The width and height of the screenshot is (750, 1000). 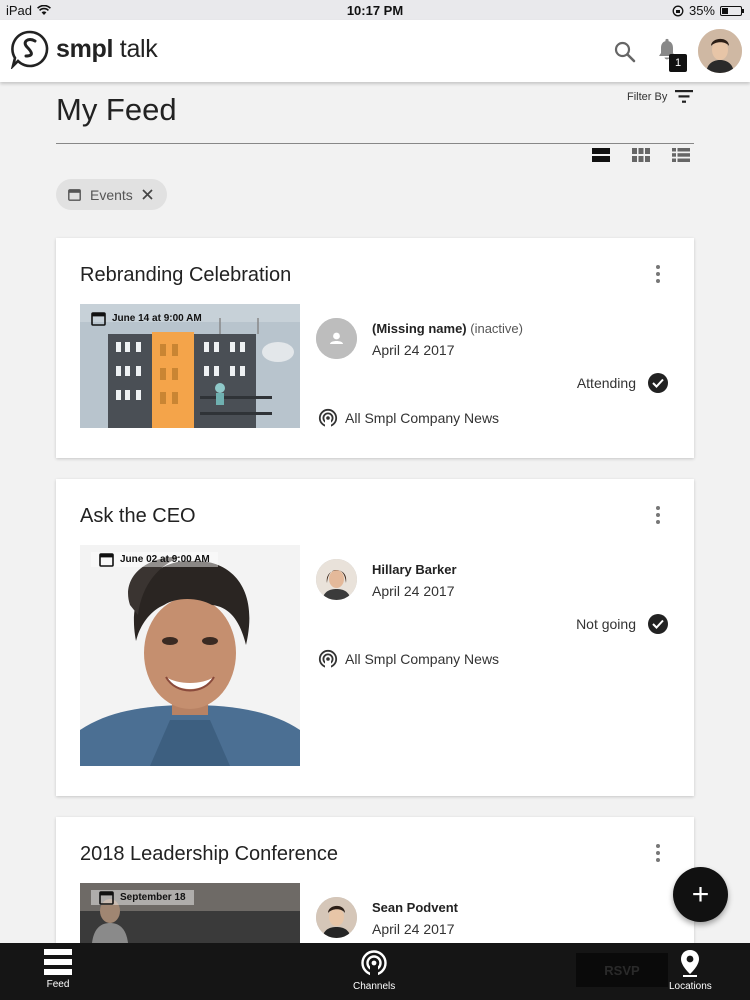 What do you see at coordinates (690, 986) in the screenshot?
I see `nav-locations-label: Locations` at bounding box center [690, 986].